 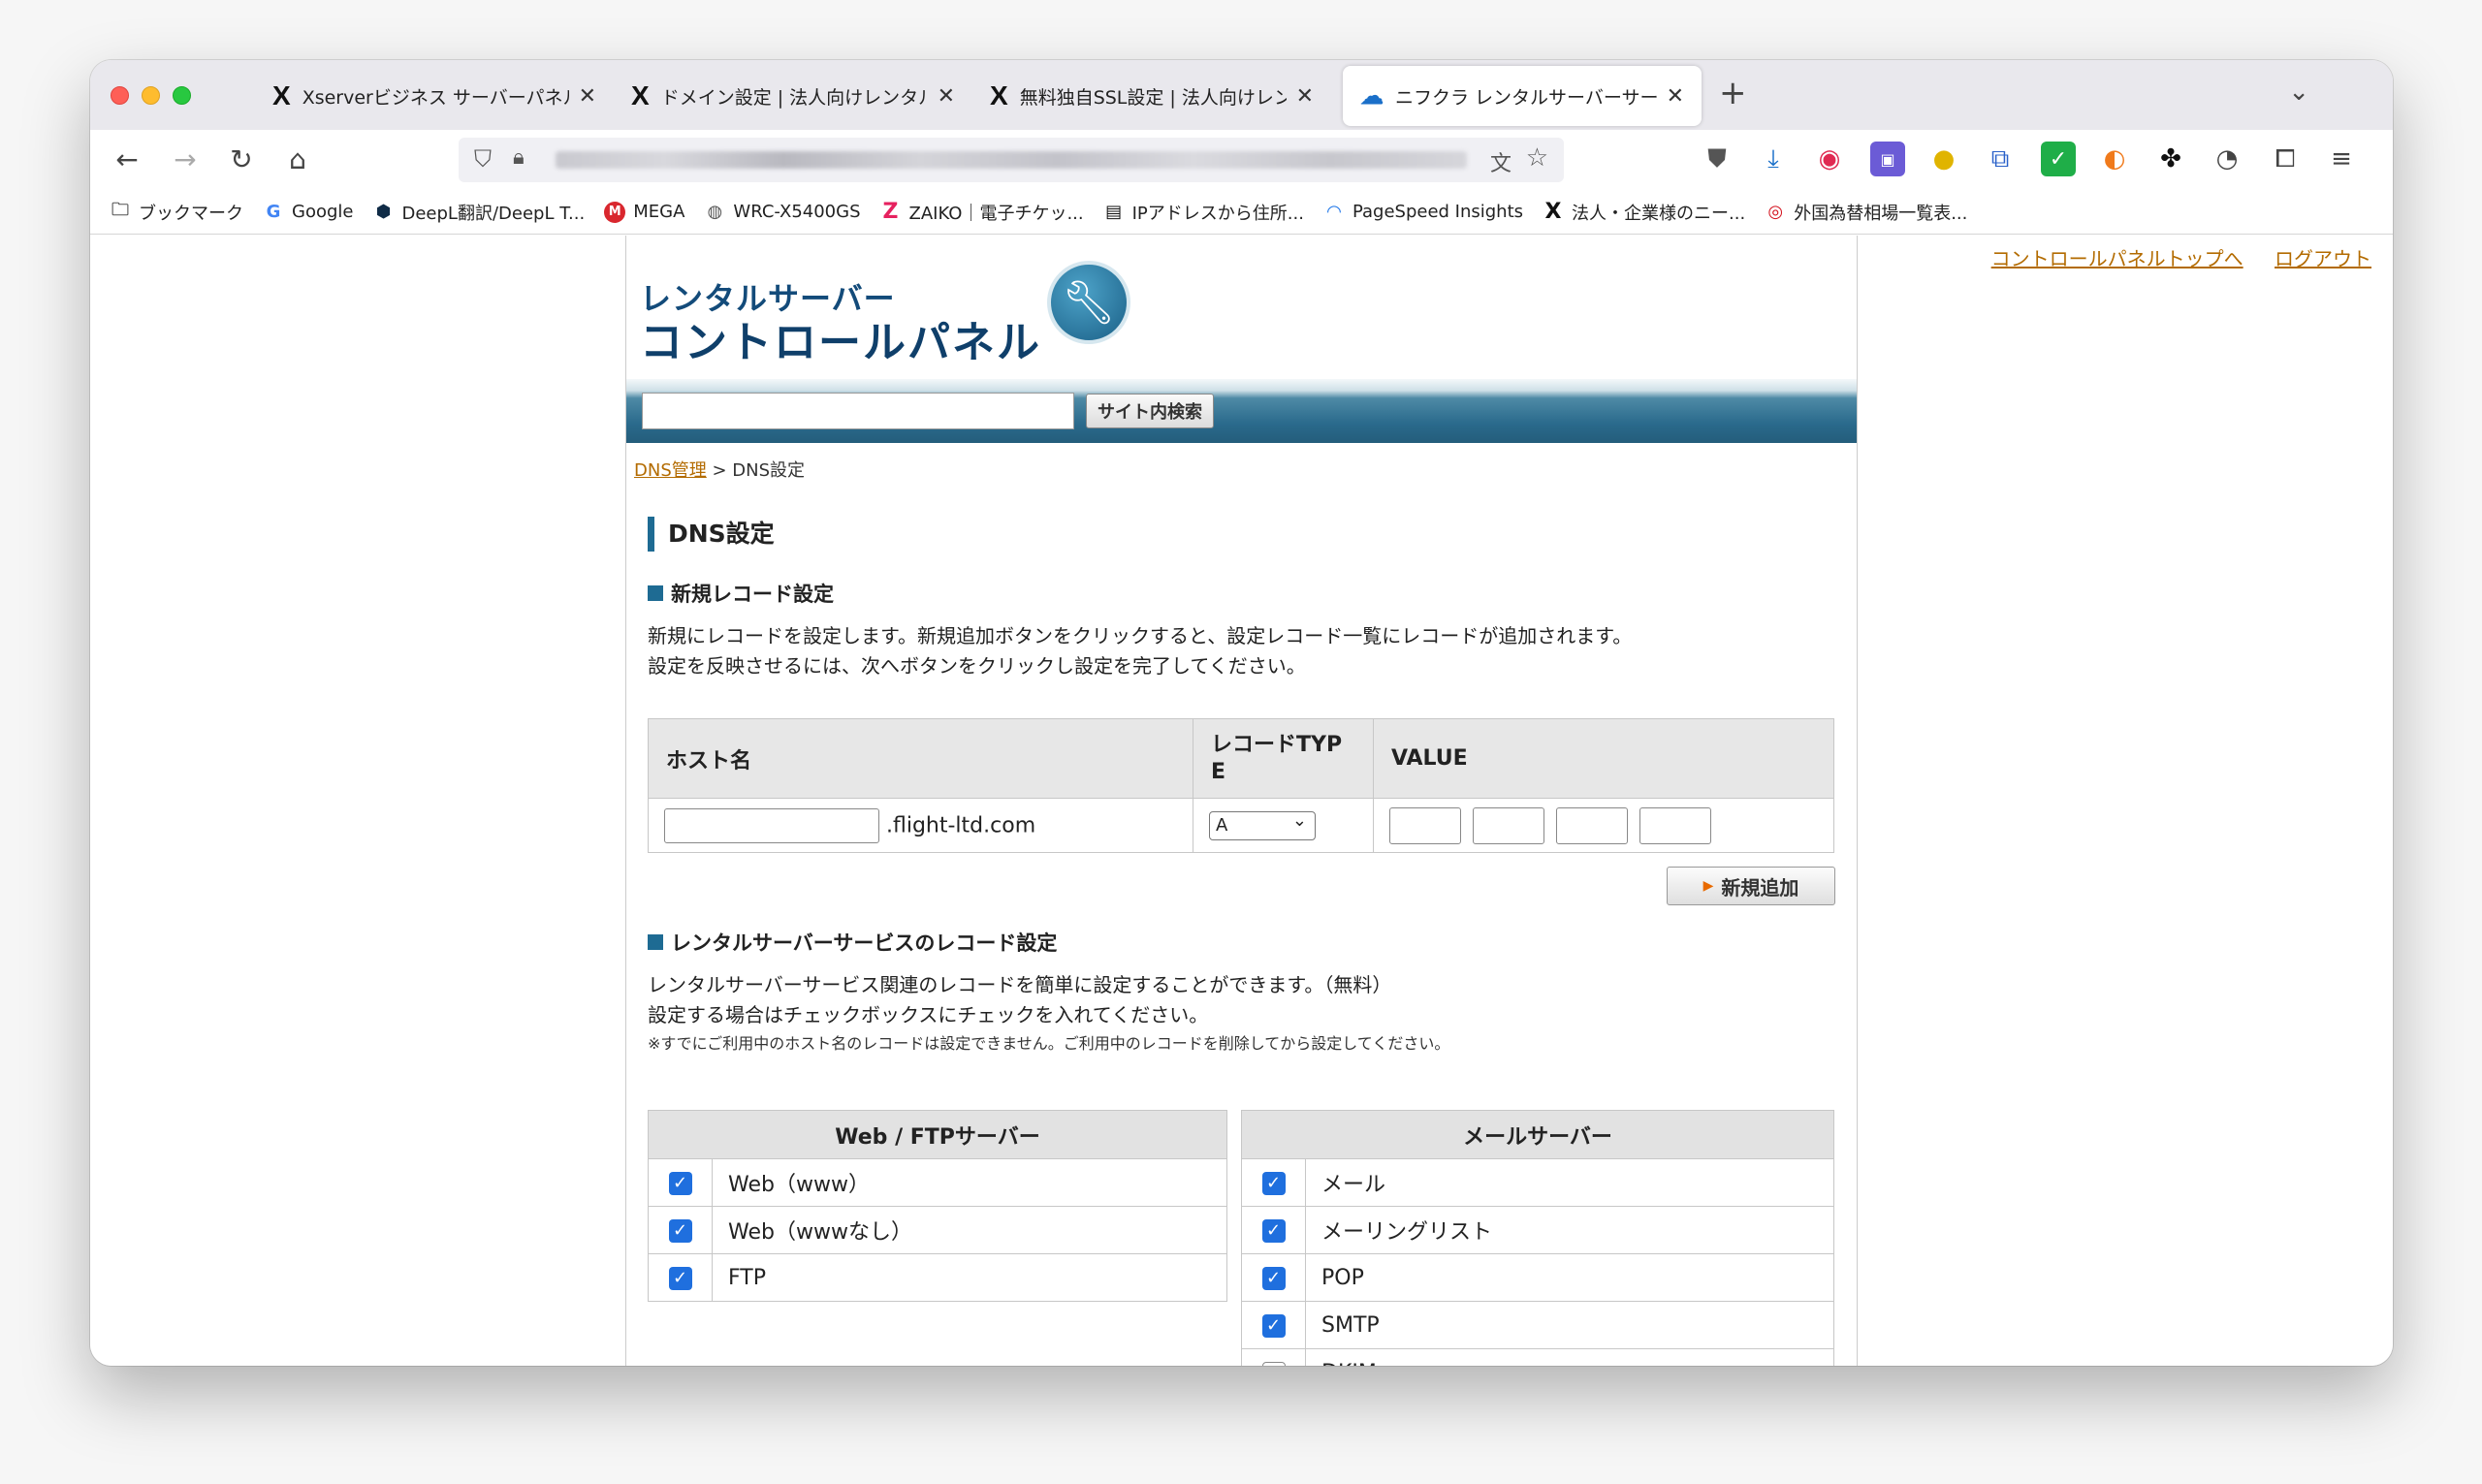 What do you see at coordinates (977, 666) in the screenshot?
I see `description-line: 設定を反映させるには、次へボタンをクリックし設定を完了してください。` at bounding box center [977, 666].